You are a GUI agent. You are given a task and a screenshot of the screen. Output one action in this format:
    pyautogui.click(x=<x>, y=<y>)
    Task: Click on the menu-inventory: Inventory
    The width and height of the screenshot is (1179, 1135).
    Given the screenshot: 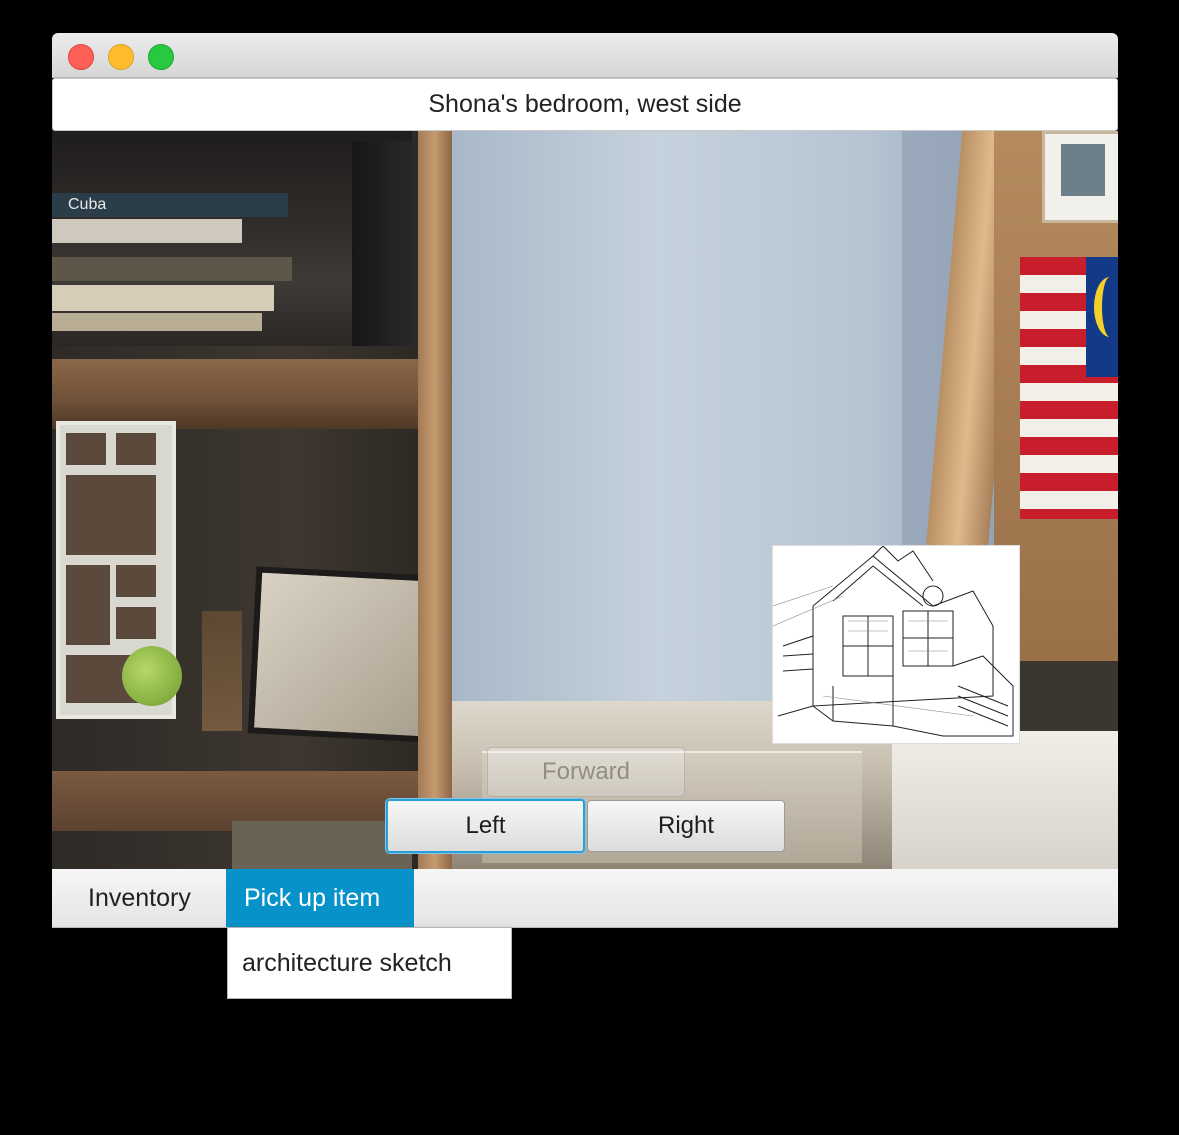 What is the action you would take?
    pyautogui.click(x=139, y=898)
    